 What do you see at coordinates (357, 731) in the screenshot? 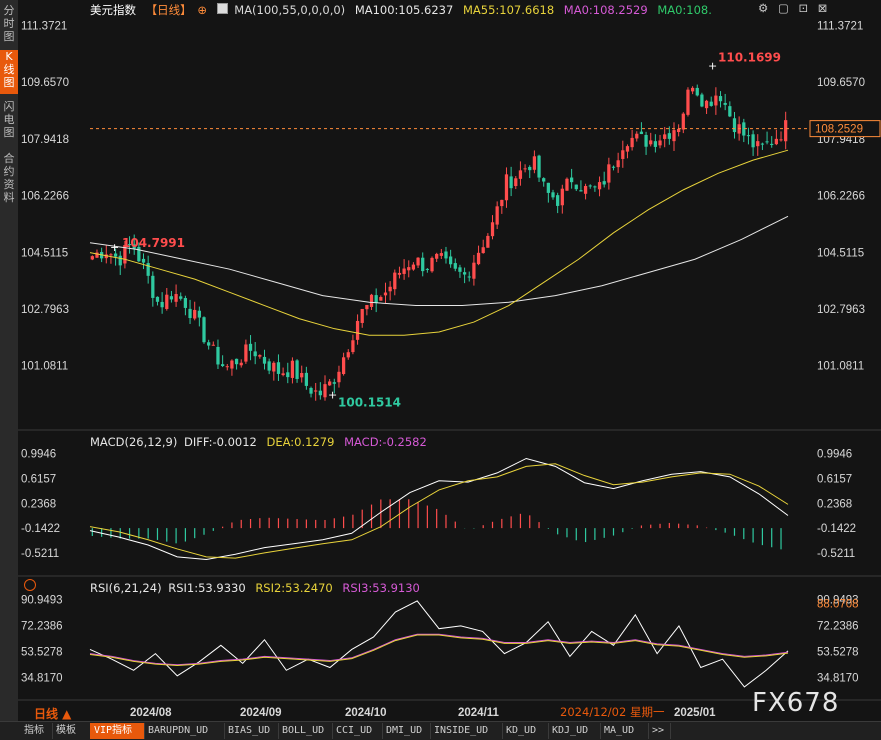
I see `bottom-tab-6: CCI_UD` at bounding box center [357, 731].